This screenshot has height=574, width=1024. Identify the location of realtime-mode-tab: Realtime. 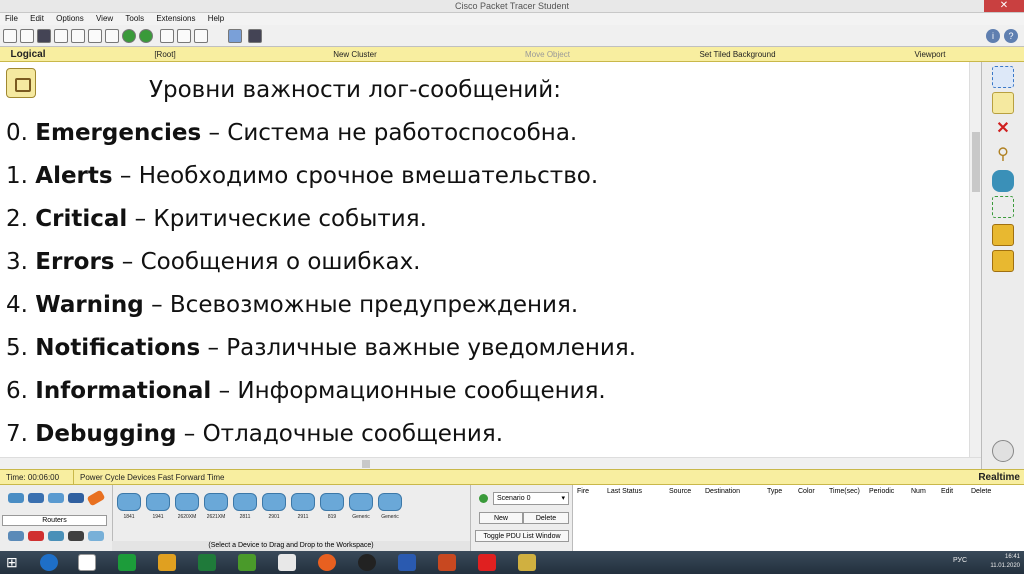
(999, 478).